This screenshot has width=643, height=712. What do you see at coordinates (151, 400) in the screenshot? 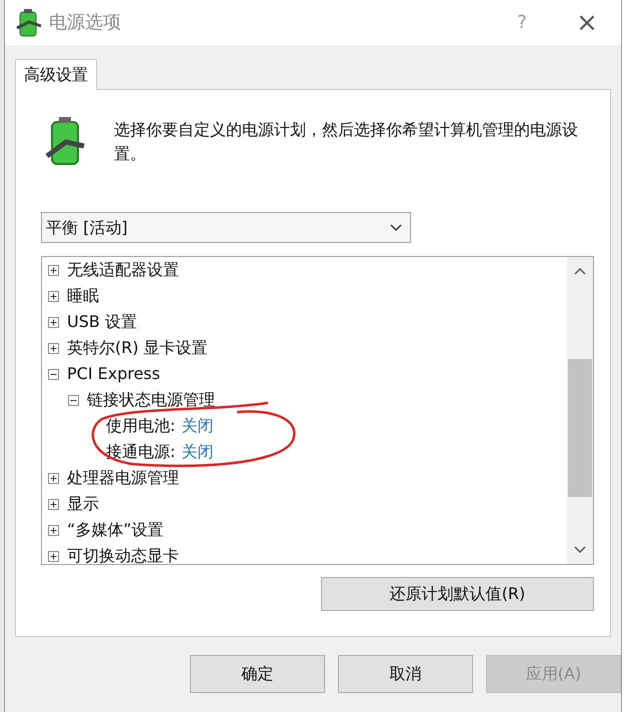
I see `tree-item: 链接状态电源管理` at bounding box center [151, 400].